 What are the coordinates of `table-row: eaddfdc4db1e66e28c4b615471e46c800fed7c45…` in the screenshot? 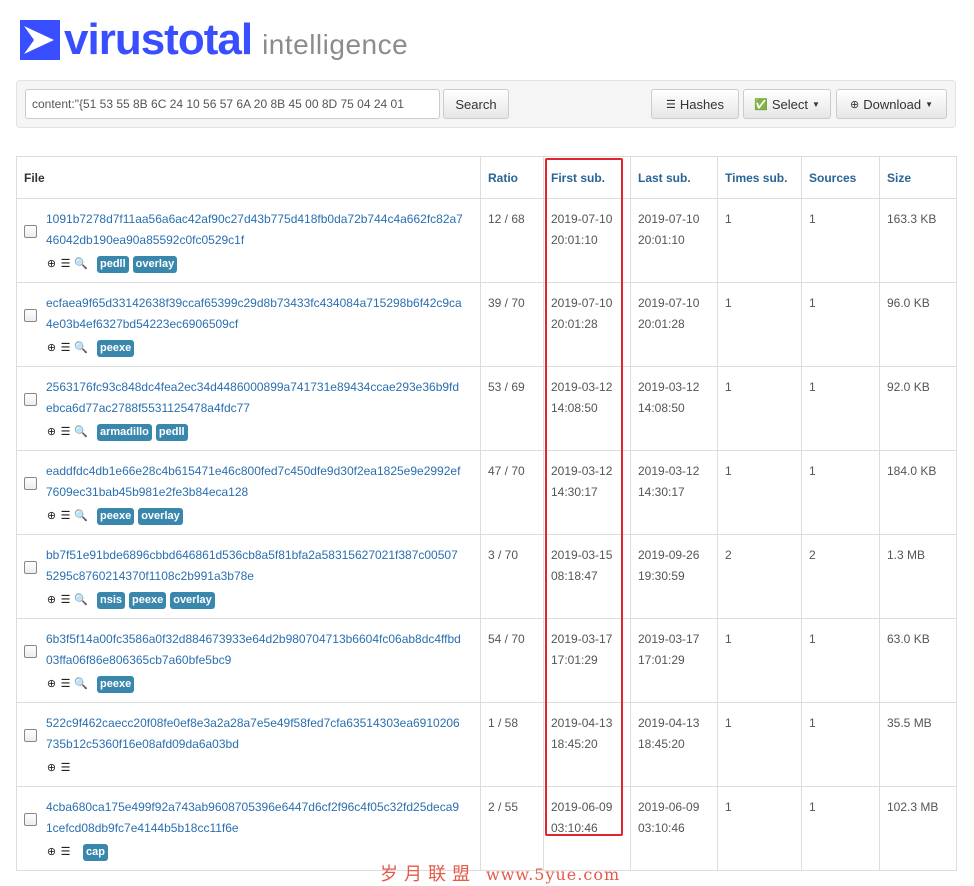 It's located at (486, 492).